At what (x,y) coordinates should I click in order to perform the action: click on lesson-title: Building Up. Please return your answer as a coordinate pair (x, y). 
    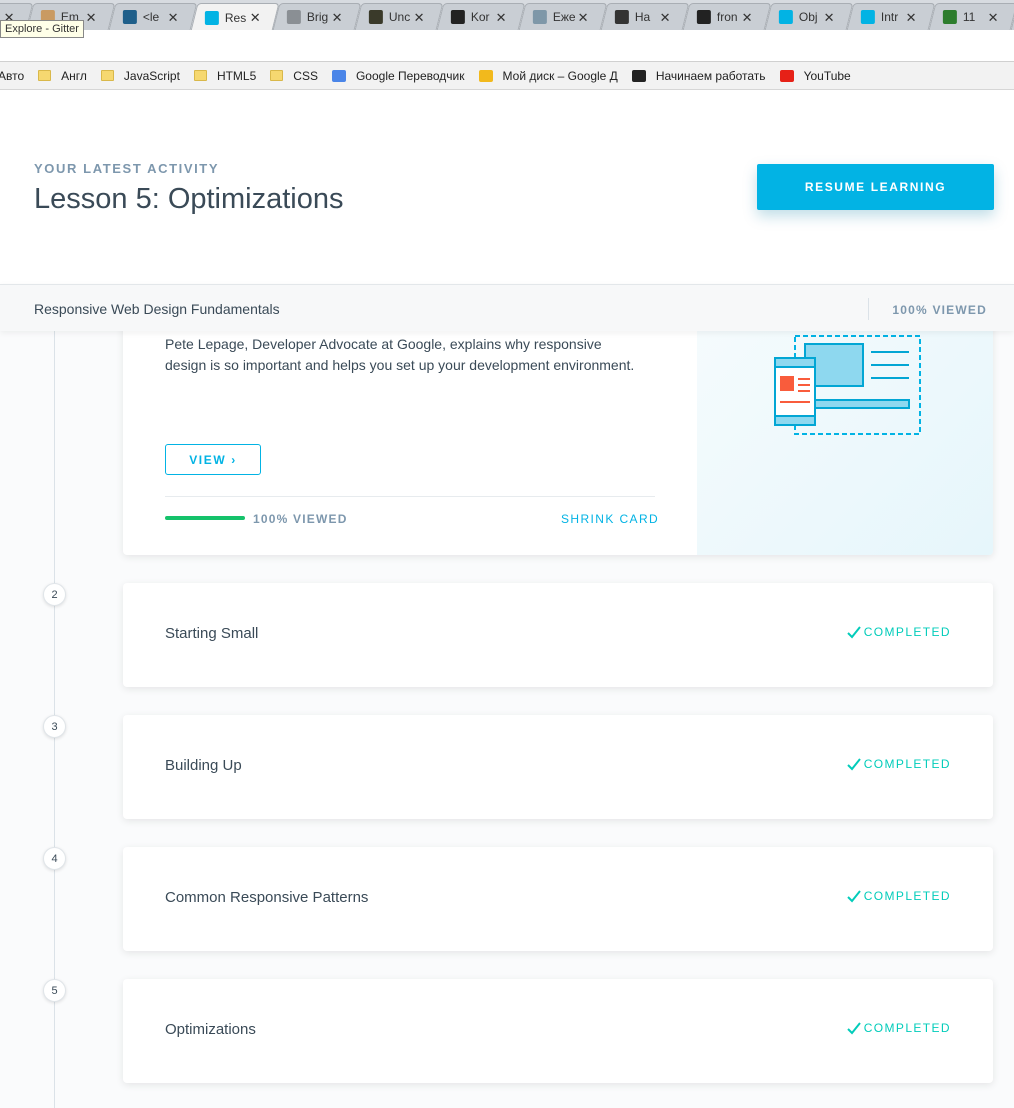
    Looking at the image, I should click on (203, 765).